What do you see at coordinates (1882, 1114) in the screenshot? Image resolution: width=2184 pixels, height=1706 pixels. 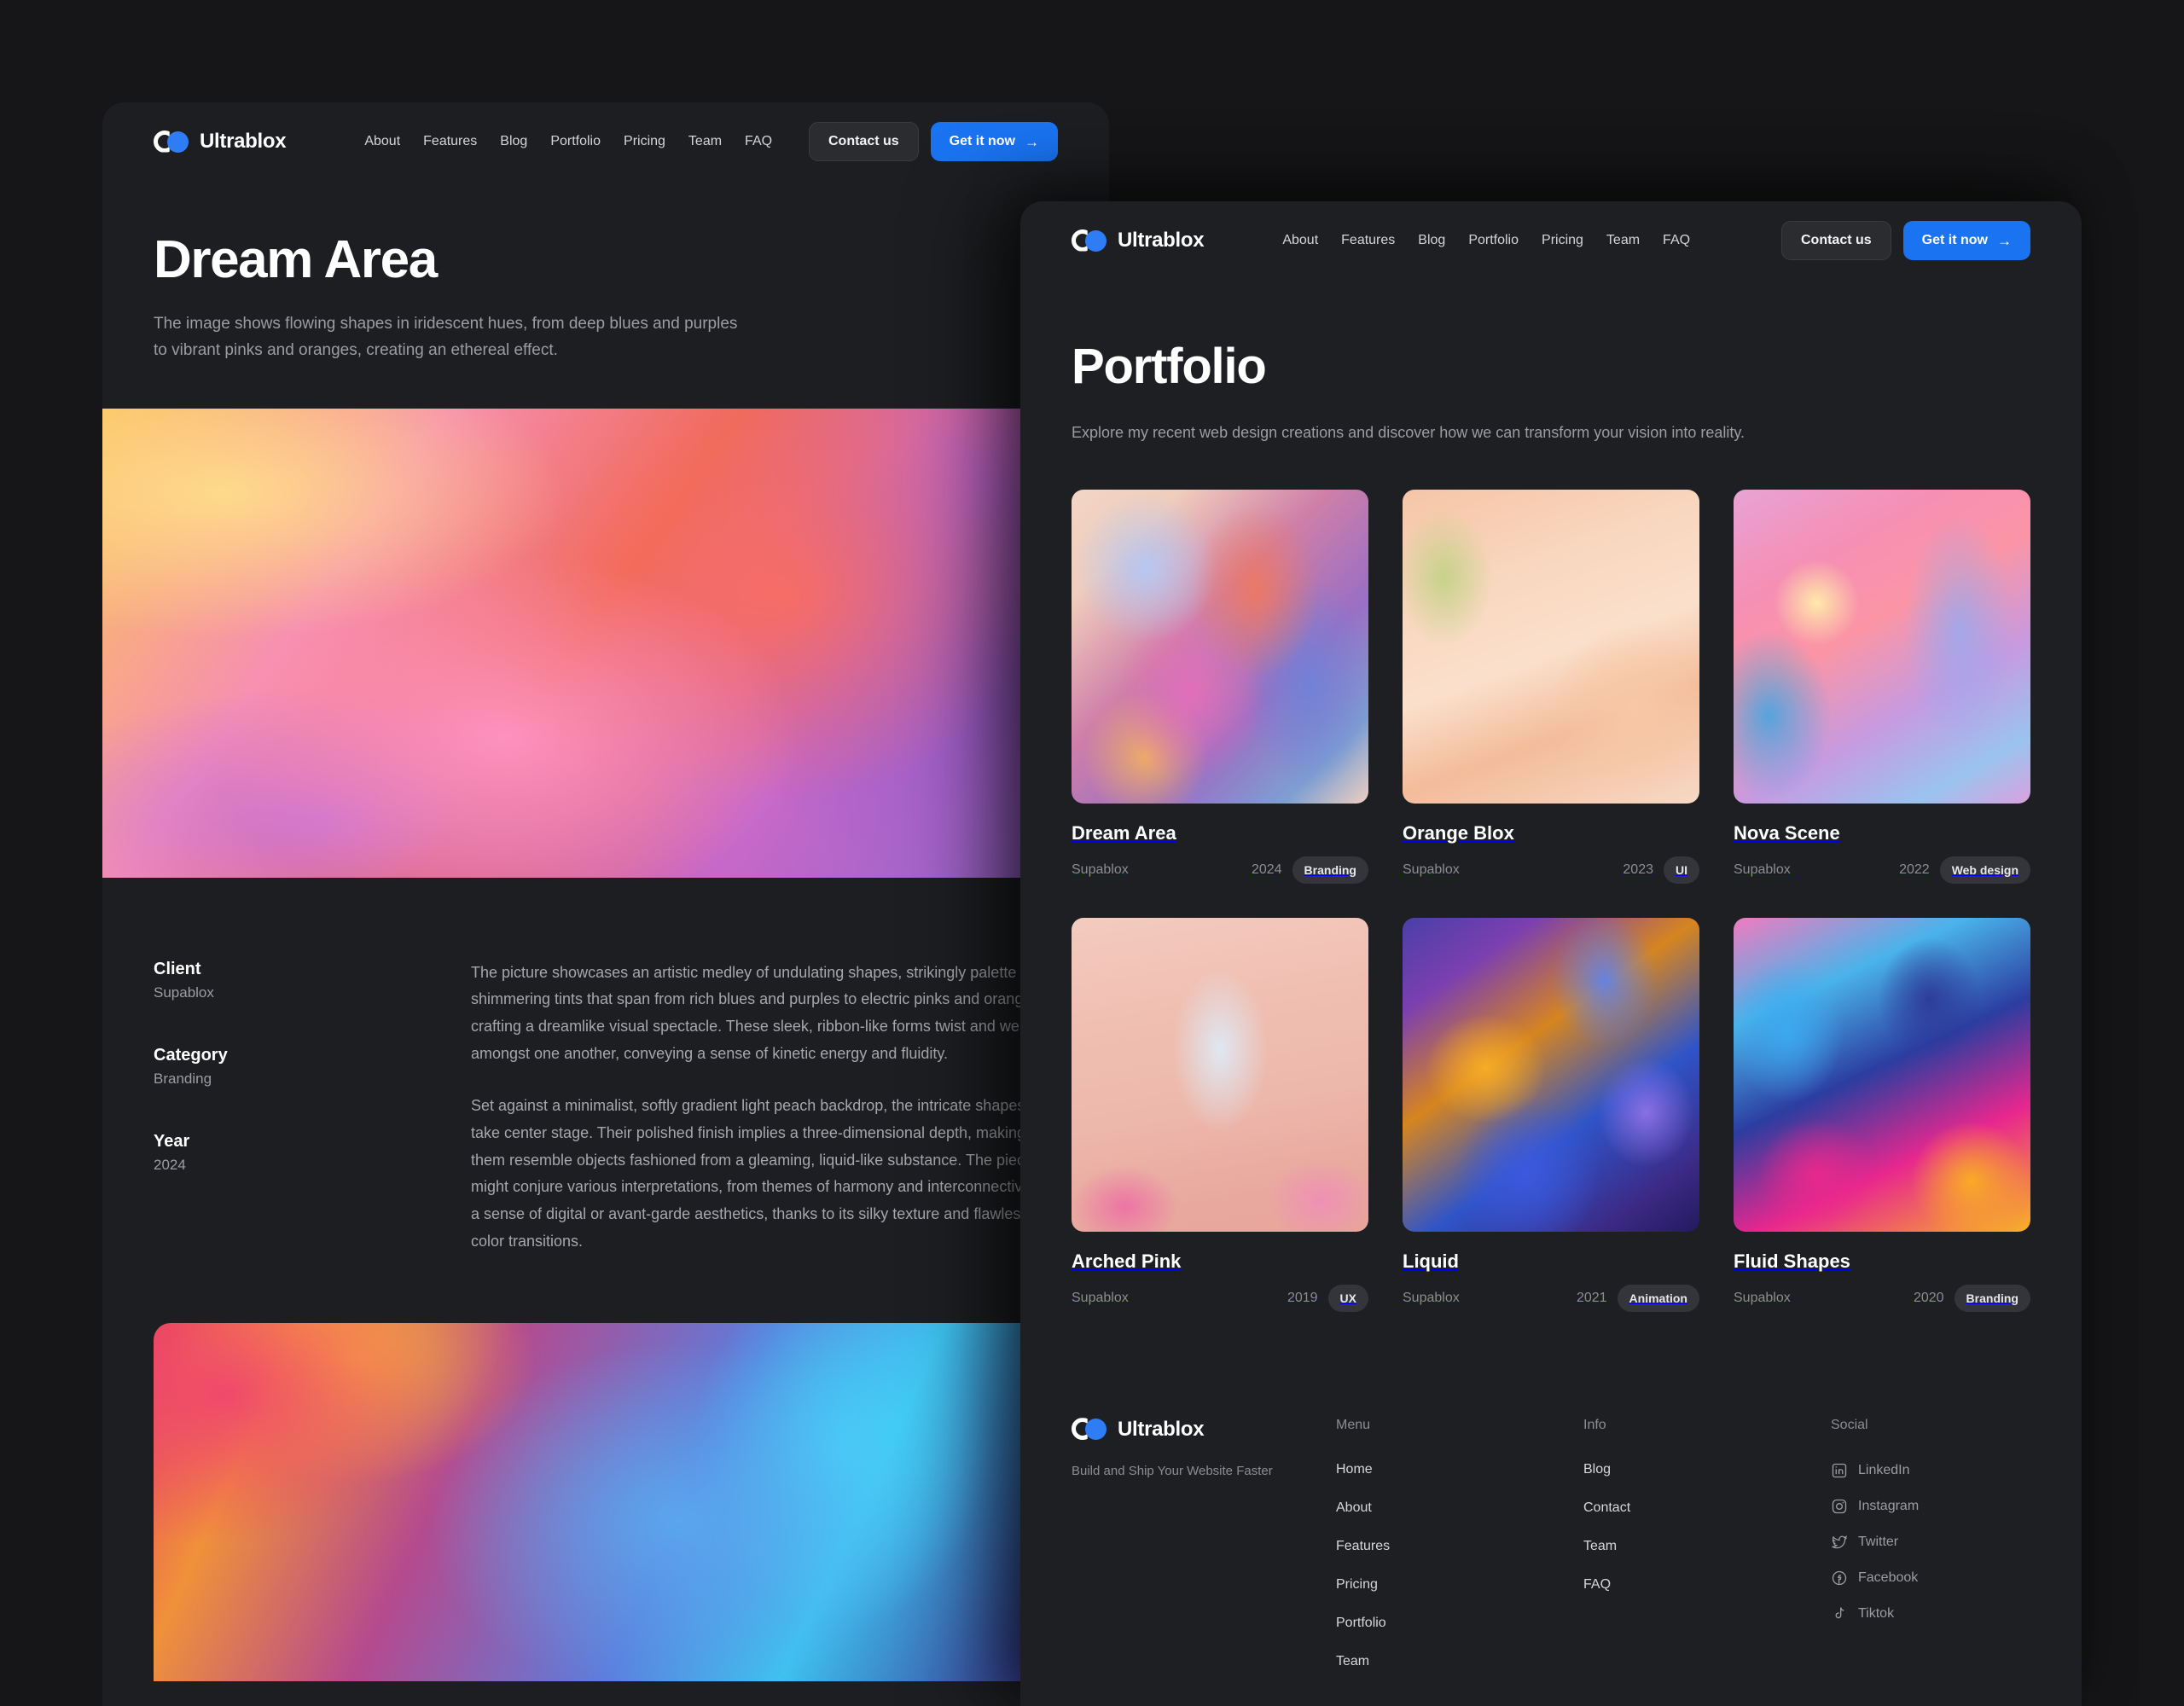 I see `portfolio-card: Fluid Shapes Supablox 2020 Branding` at bounding box center [1882, 1114].